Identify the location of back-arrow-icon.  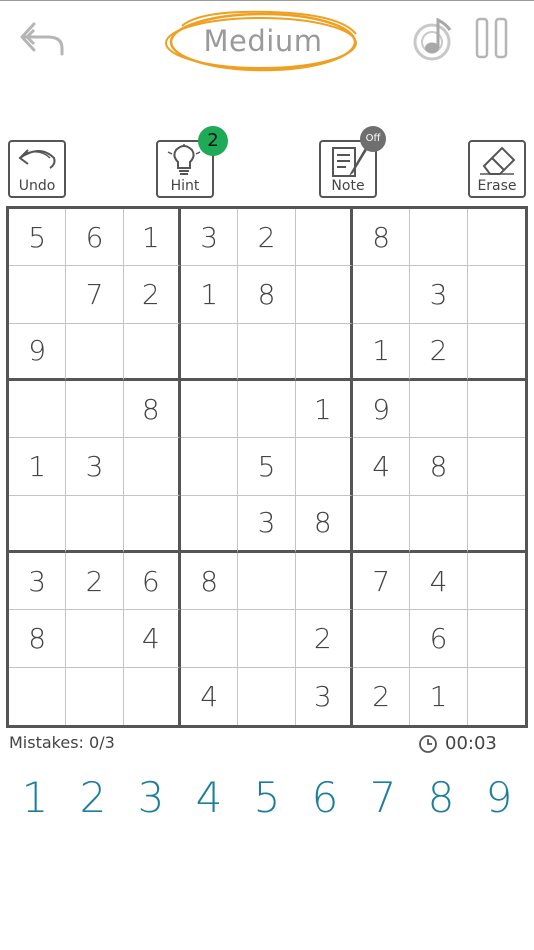
(42, 39).